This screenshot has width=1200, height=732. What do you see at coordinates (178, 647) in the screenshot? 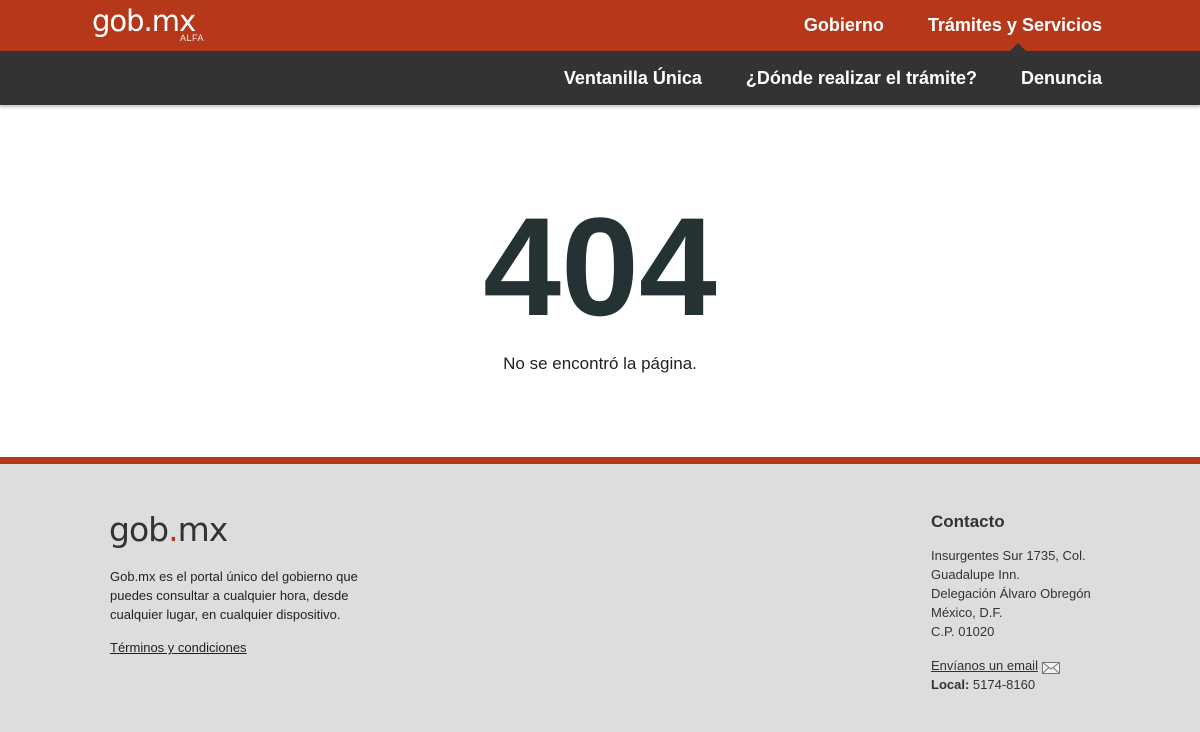
I see `terms-link: Términos y condiciones` at bounding box center [178, 647].